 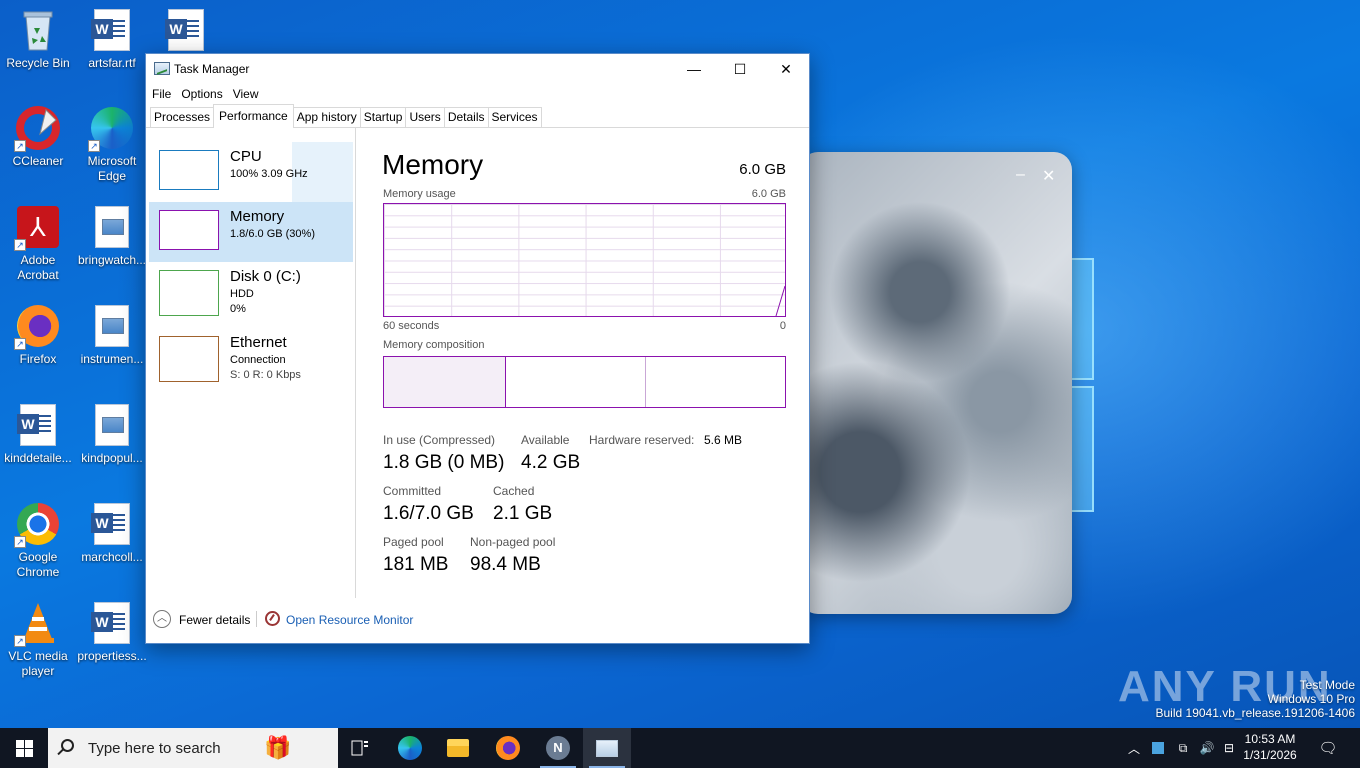 What do you see at coordinates (642, 440) in the screenshot?
I see `hardware-reserved-label: Hardware reserved:` at bounding box center [642, 440].